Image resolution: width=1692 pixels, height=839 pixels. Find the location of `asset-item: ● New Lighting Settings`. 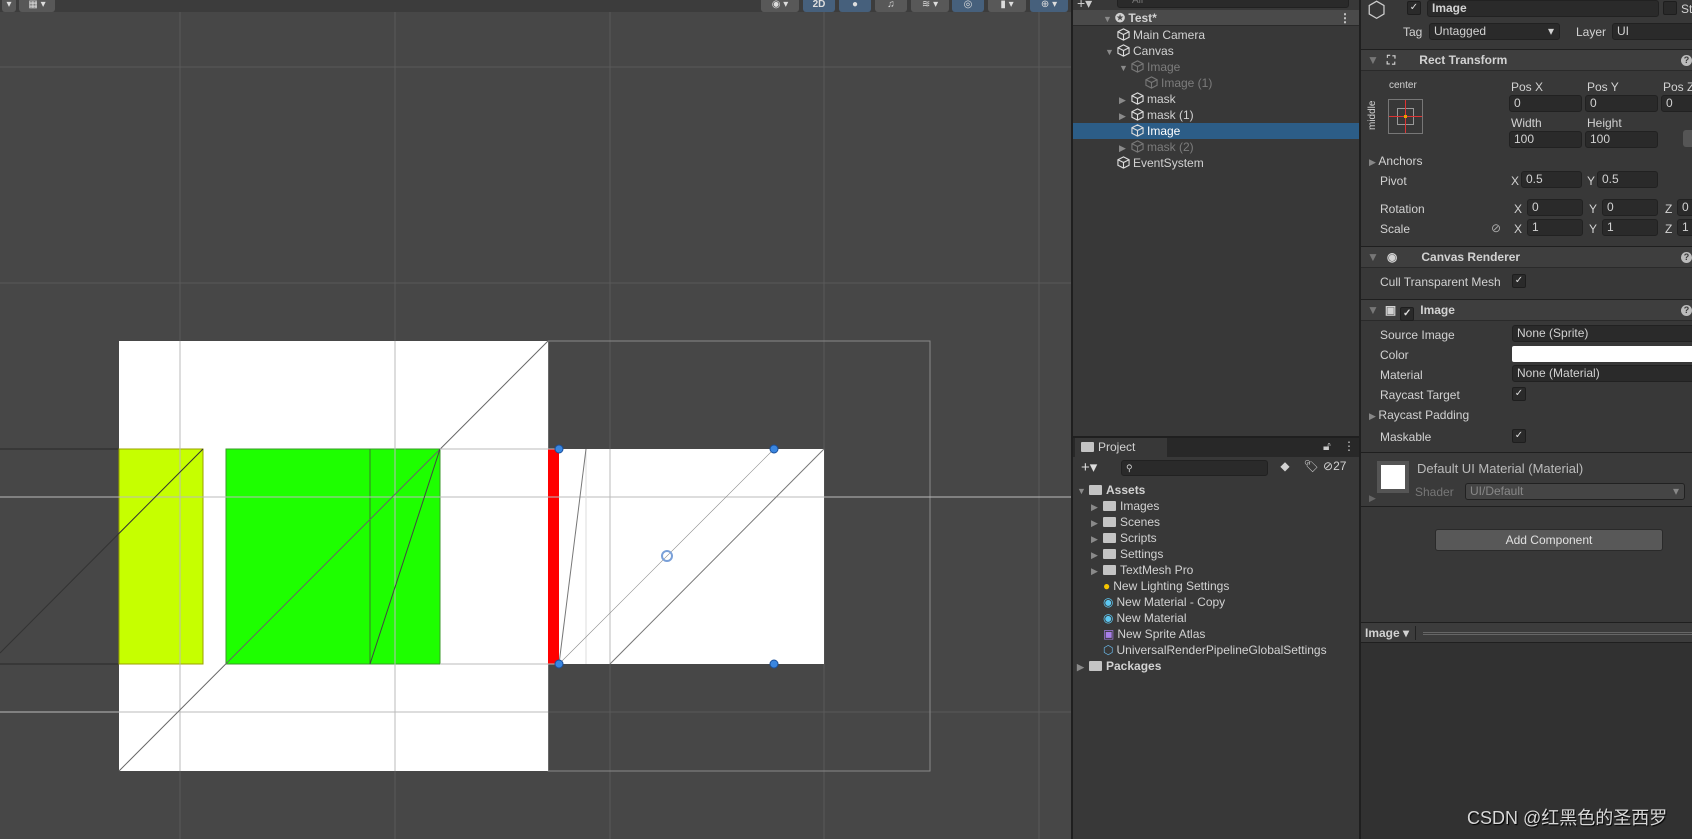

asset-item: ● New Lighting Settings is located at coordinates (1166, 586).